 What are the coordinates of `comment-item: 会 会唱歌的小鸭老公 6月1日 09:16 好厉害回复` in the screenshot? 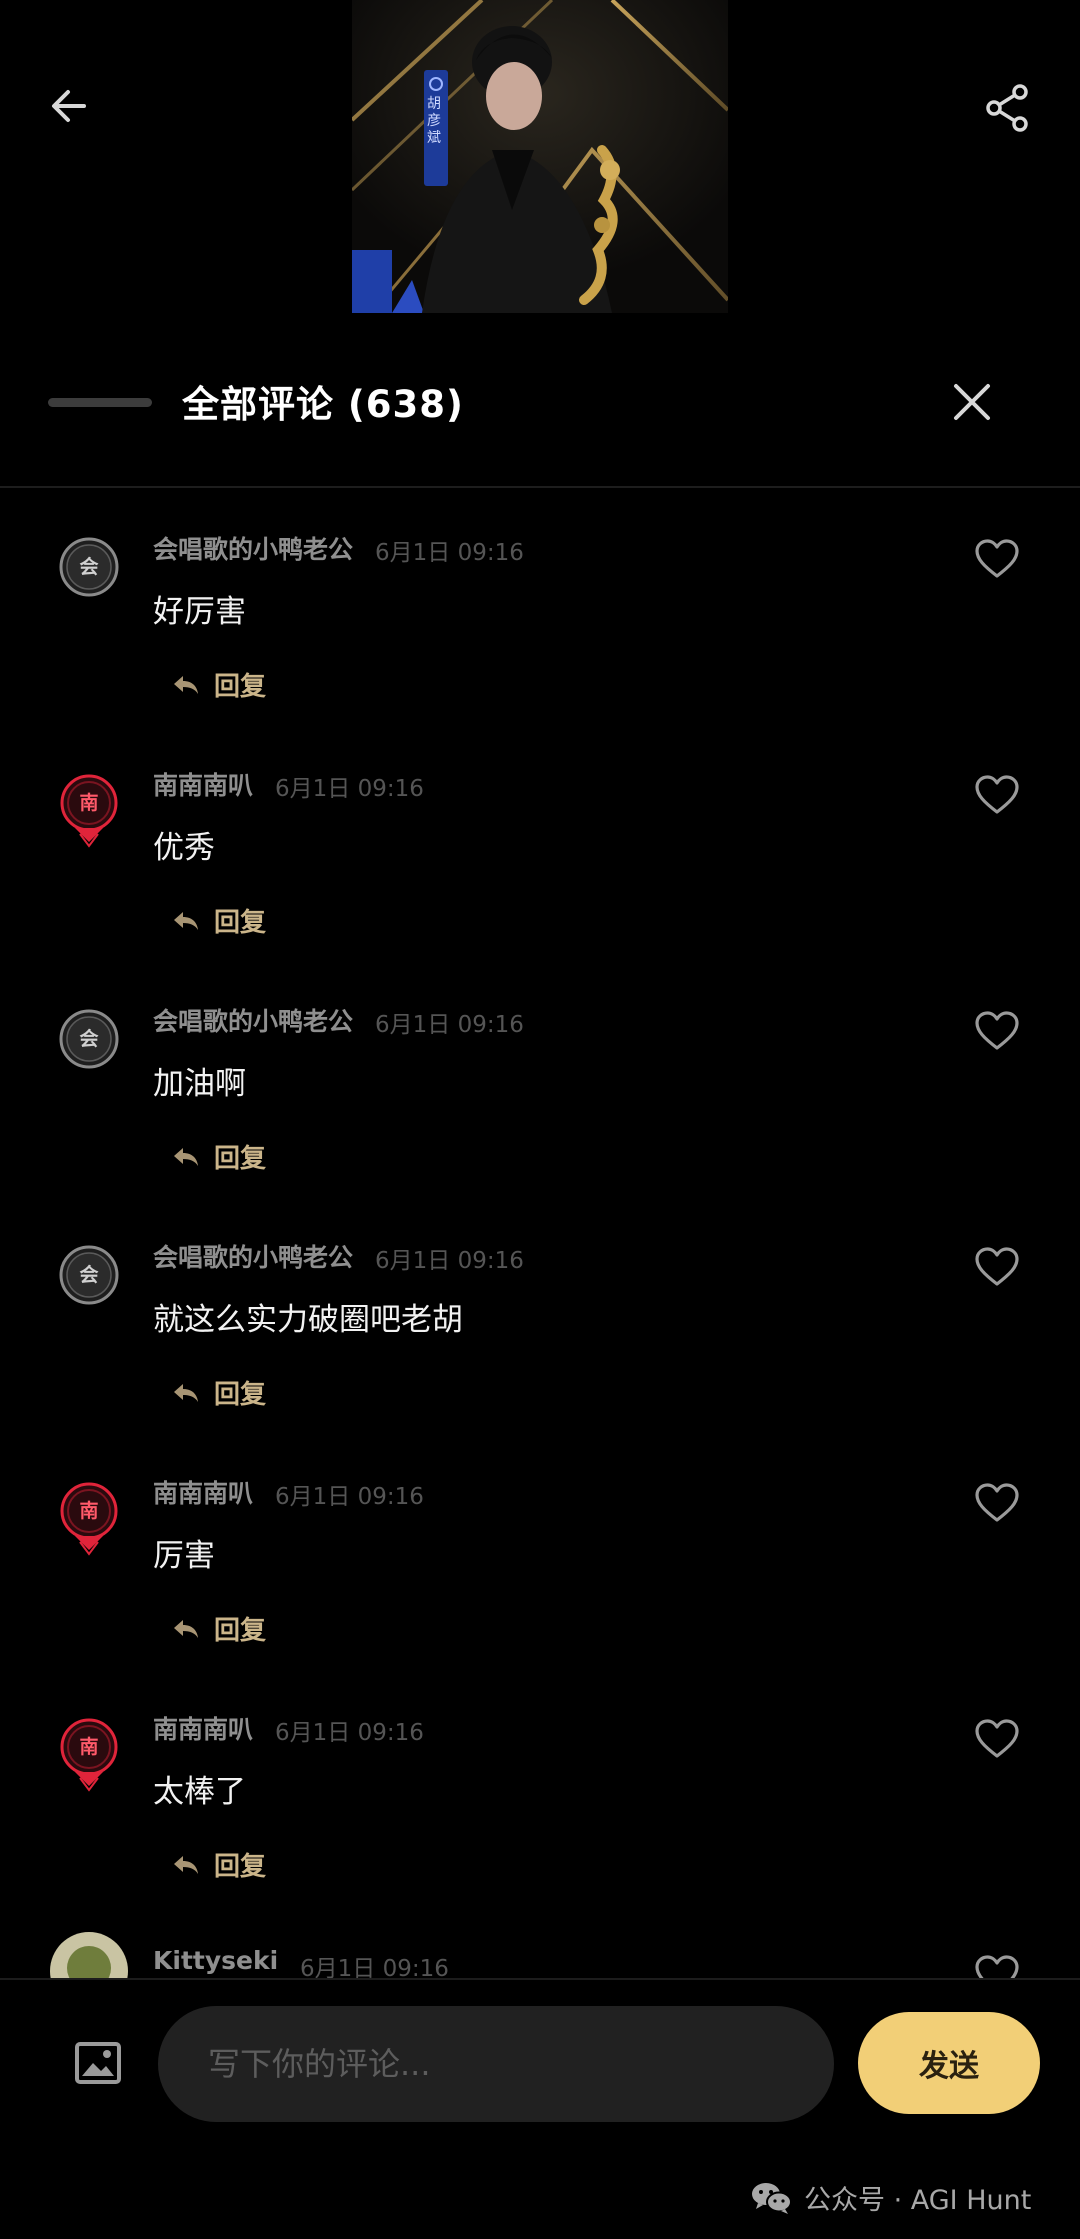 It's located at (540, 606).